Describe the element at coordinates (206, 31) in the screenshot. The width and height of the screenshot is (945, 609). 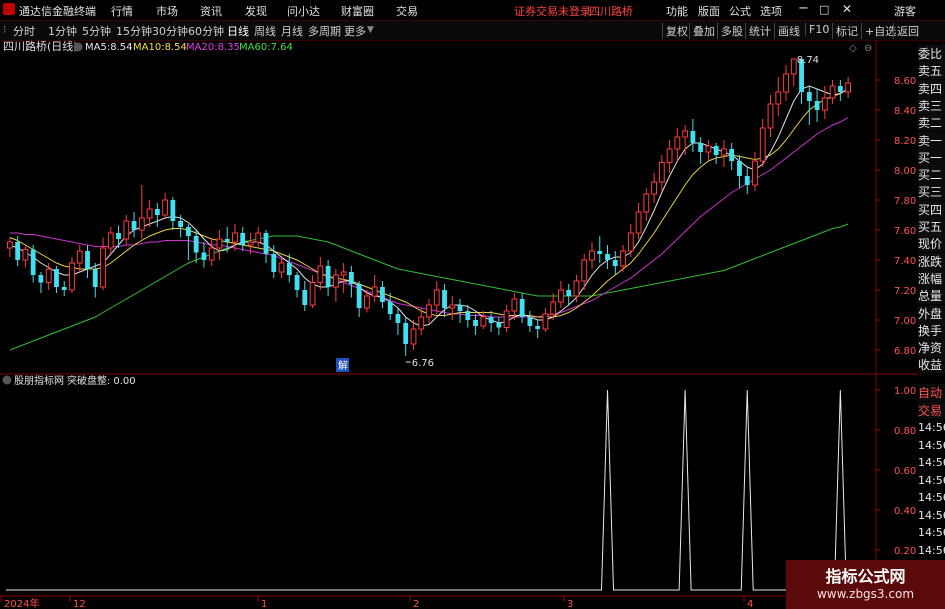
I see `period-60min: 60分钟` at that location.